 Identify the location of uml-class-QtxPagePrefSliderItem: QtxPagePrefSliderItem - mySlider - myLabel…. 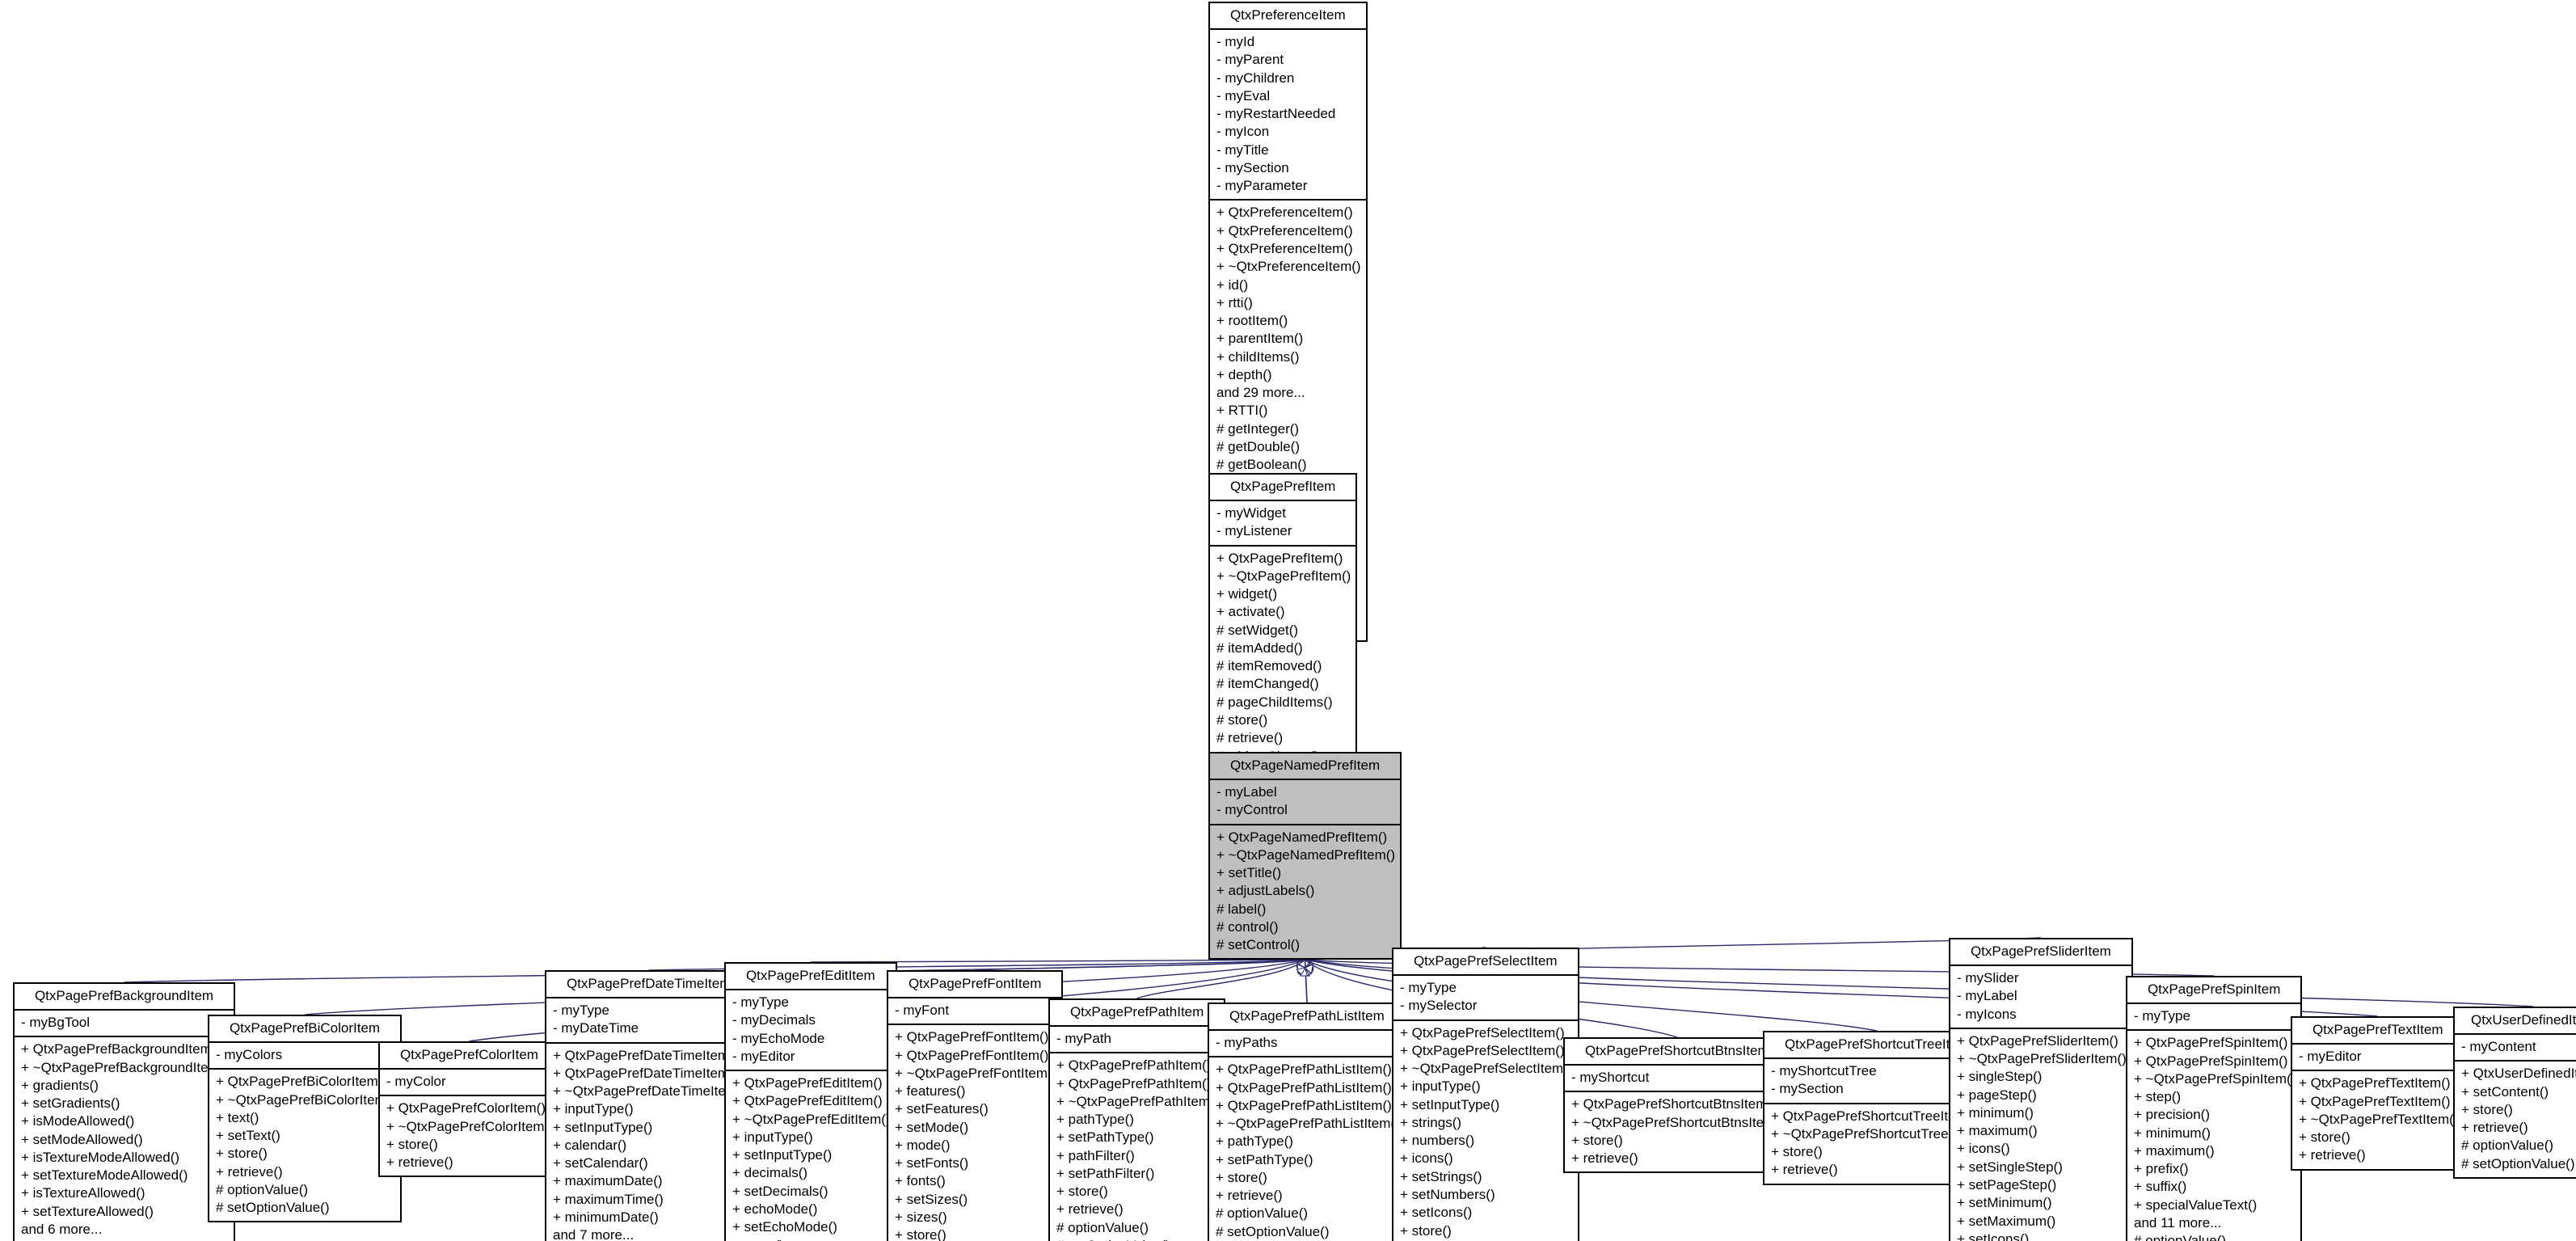
(2041, 1089).